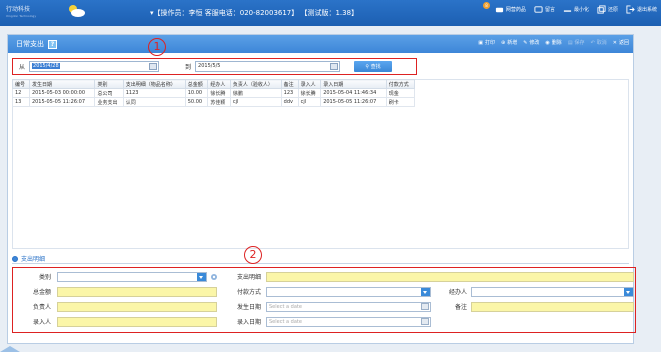  Describe the element at coordinates (400, 93) in the screenshot. I see `table-cell: 现金` at that location.